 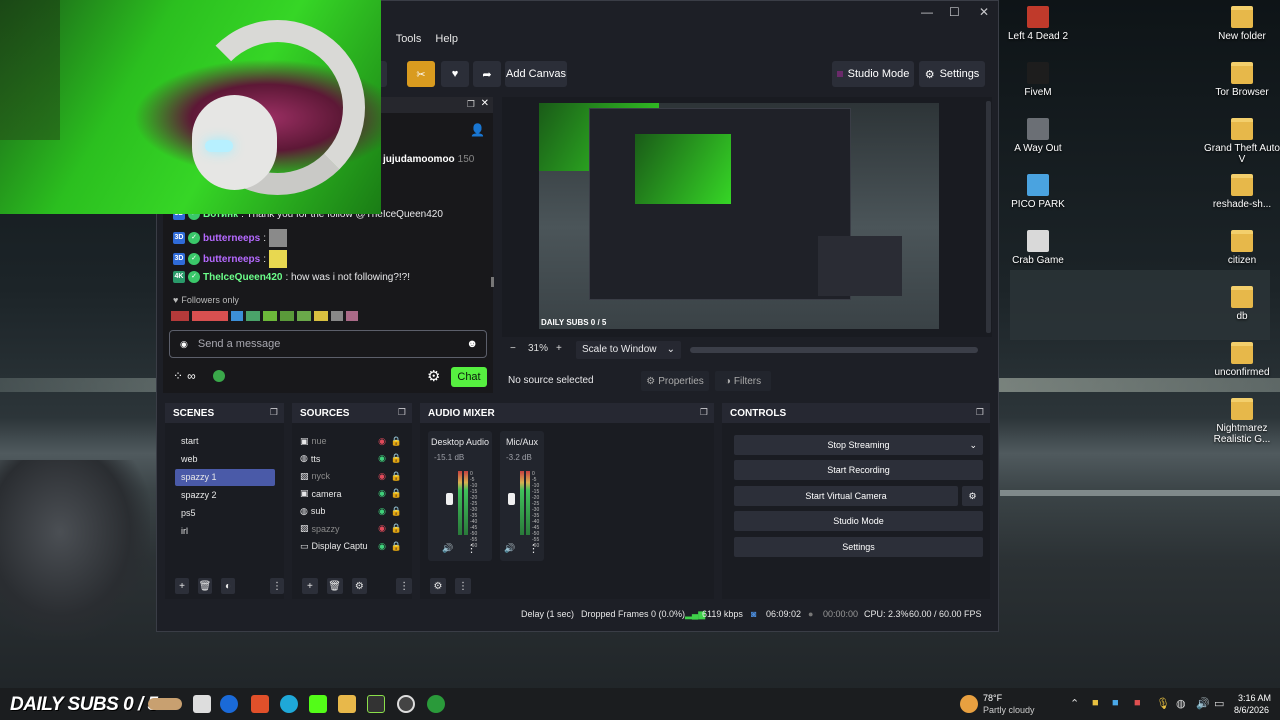 I want to click on battery-icon: ▭, so click(x=1219, y=703).